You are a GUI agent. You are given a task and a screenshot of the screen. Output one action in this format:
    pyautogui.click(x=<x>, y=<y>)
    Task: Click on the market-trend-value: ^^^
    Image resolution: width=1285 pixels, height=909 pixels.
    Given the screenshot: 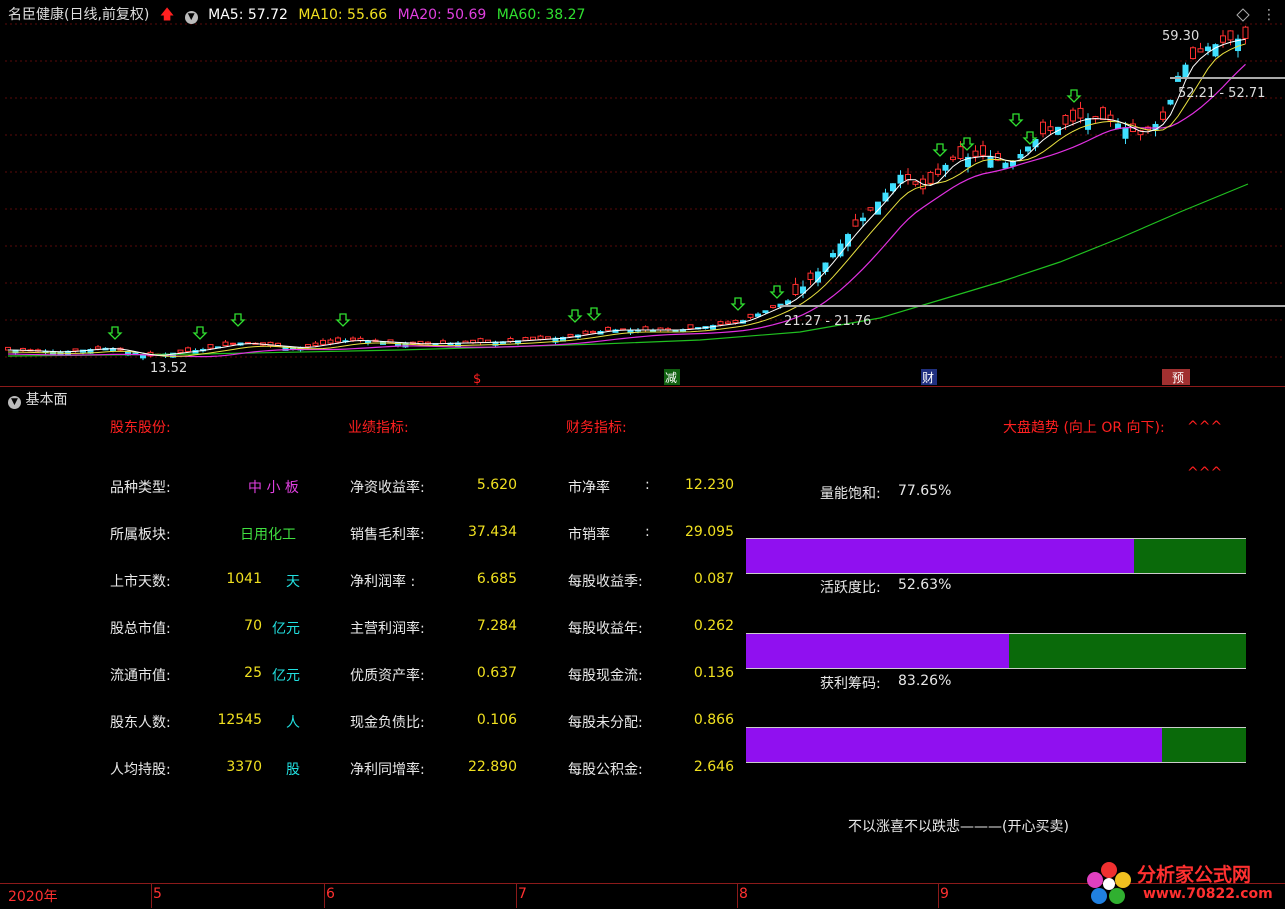 What is the action you would take?
    pyautogui.click(x=1205, y=427)
    